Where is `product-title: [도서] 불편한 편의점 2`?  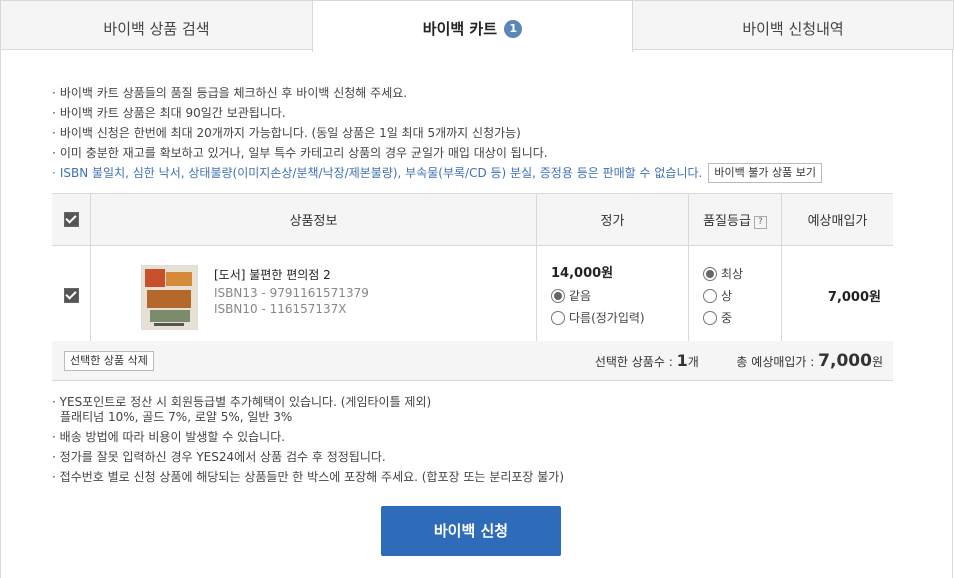 product-title: [도서] 불편한 편의점 2 is located at coordinates (291, 275).